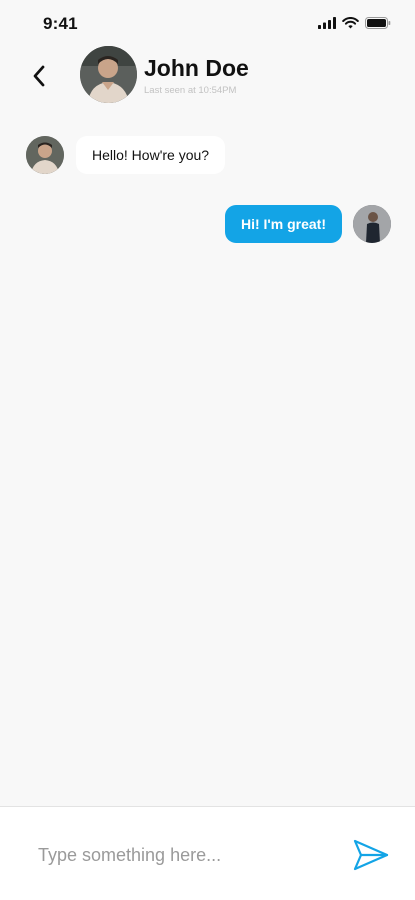 This screenshot has width=415, height=900. I want to click on last-seen-status: Last seen at 10:54PM, so click(190, 90).